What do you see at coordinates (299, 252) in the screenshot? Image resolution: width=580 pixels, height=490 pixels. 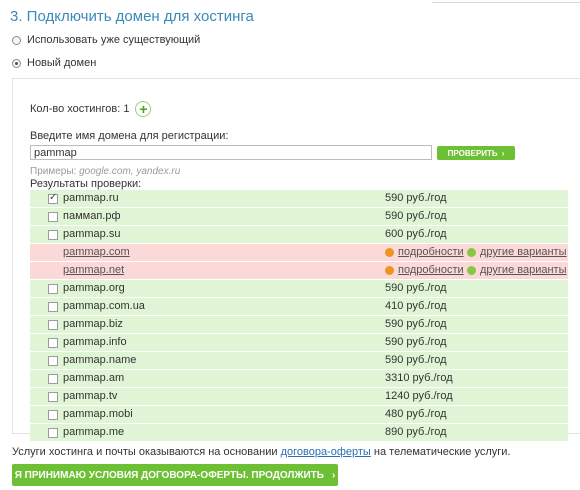 I see `table-row: pammap.com подробности другие варианты` at bounding box center [299, 252].